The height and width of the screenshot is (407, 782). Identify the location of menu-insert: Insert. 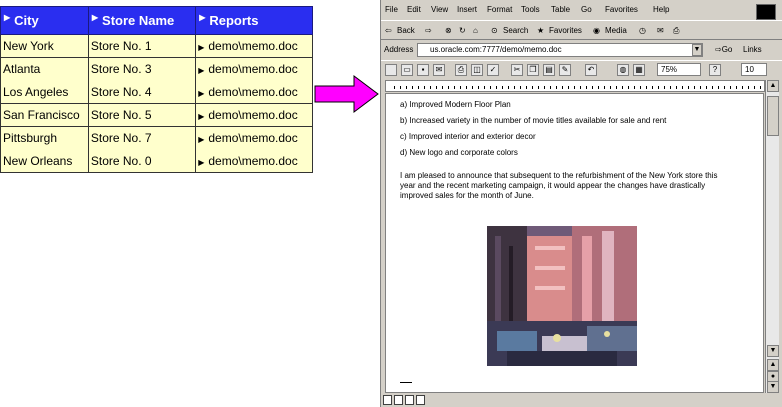
(467, 9).